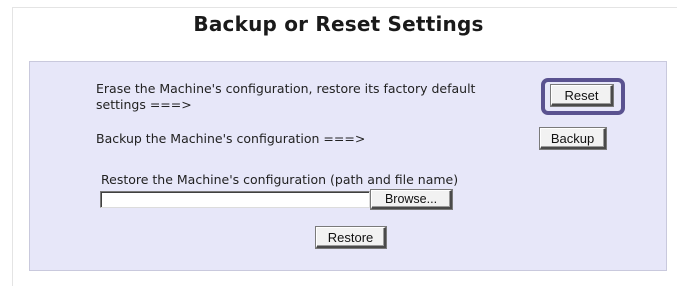 This screenshot has height=286, width=677. Describe the element at coordinates (12, 146) in the screenshot. I see `left-divider` at that location.